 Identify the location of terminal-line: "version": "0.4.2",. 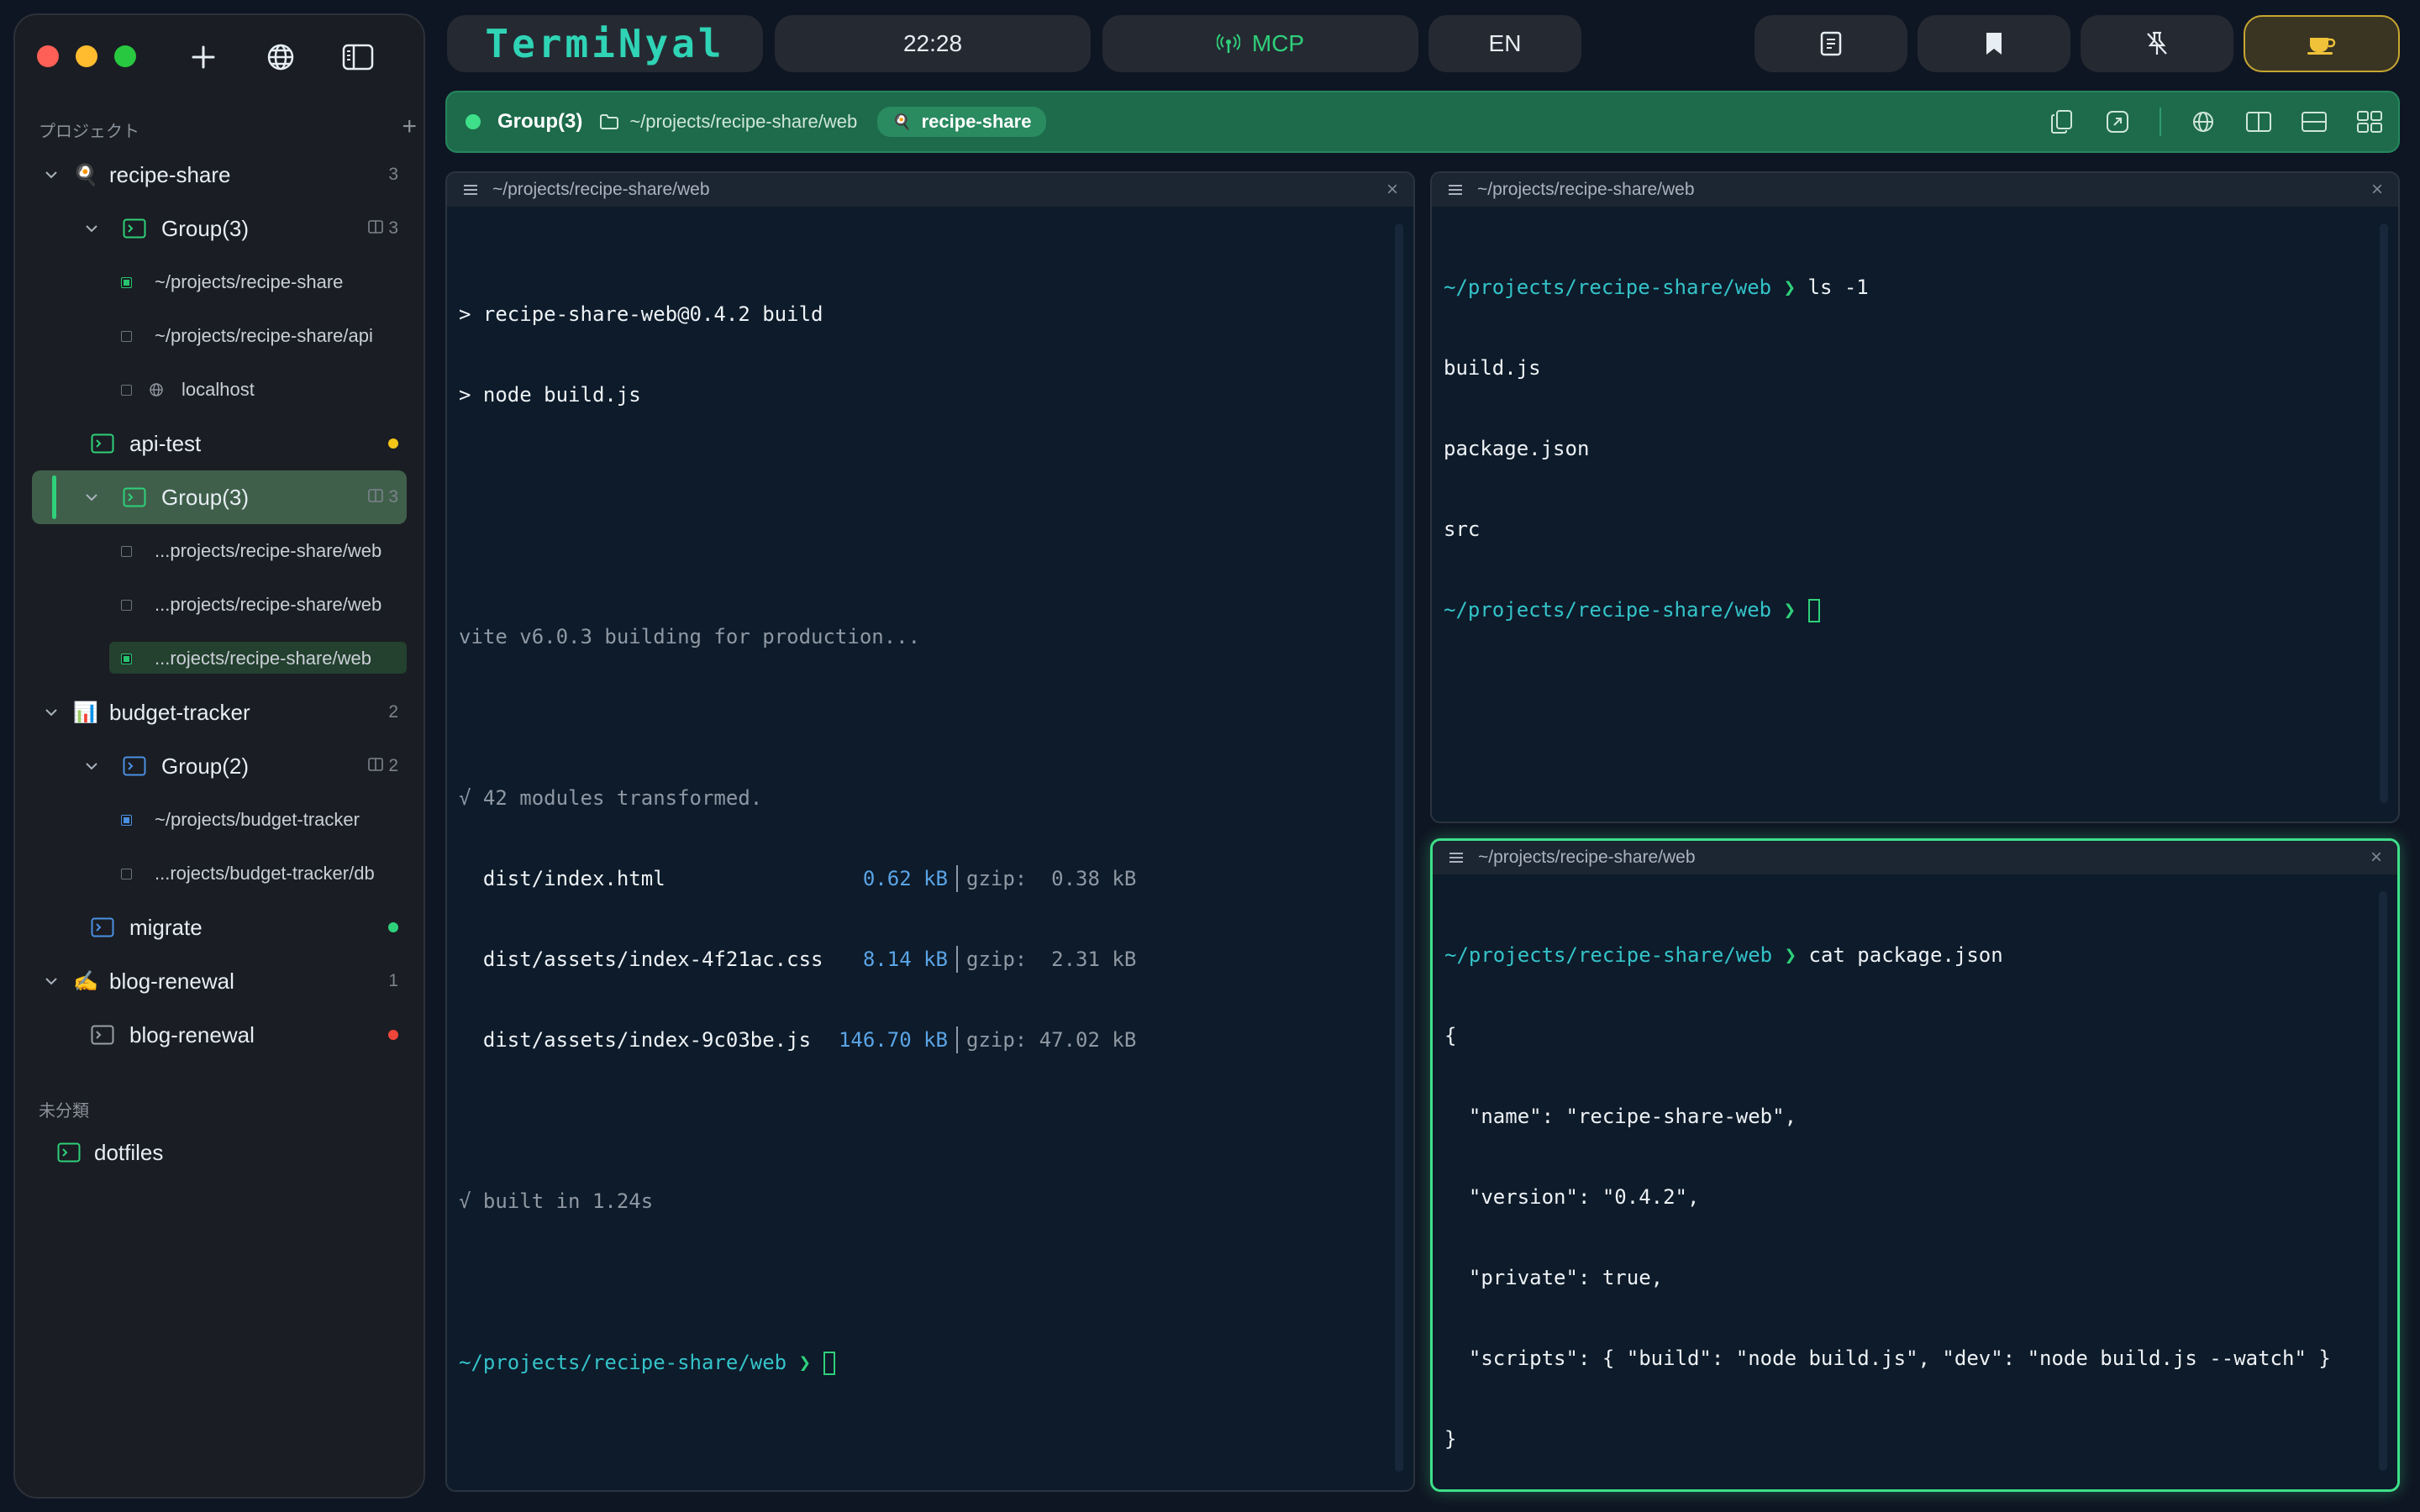
(1572, 1197).